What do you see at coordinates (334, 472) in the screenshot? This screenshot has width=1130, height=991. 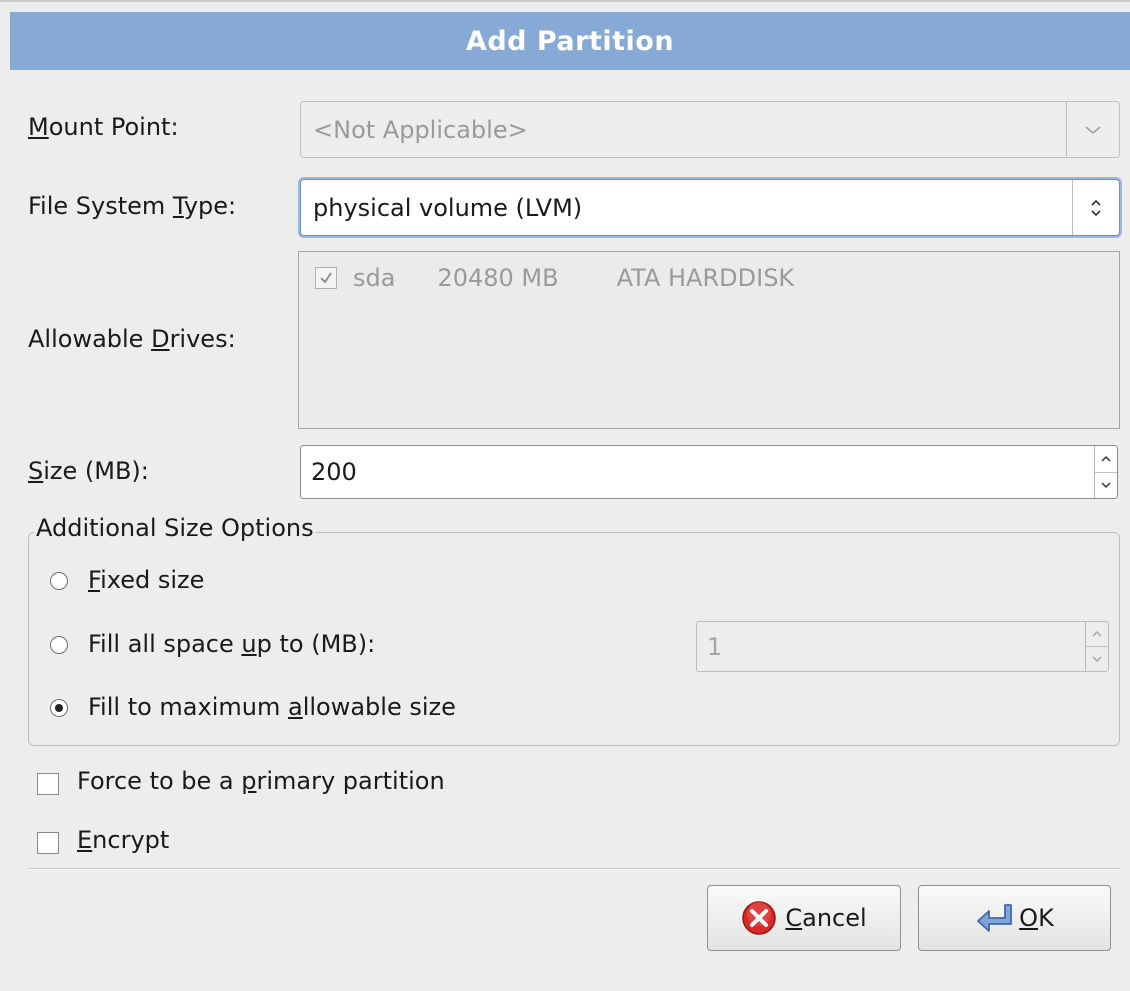 I see `size-value: 200` at bounding box center [334, 472].